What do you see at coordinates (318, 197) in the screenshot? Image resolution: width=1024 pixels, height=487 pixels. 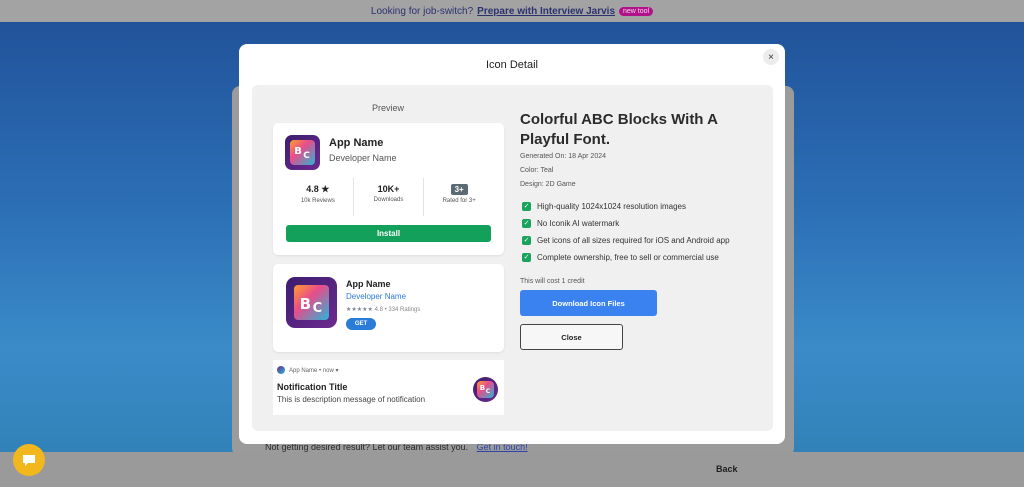 I see `stat-rating: 4.8 ★ 10k Reviews` at bounding box center [318, 197].